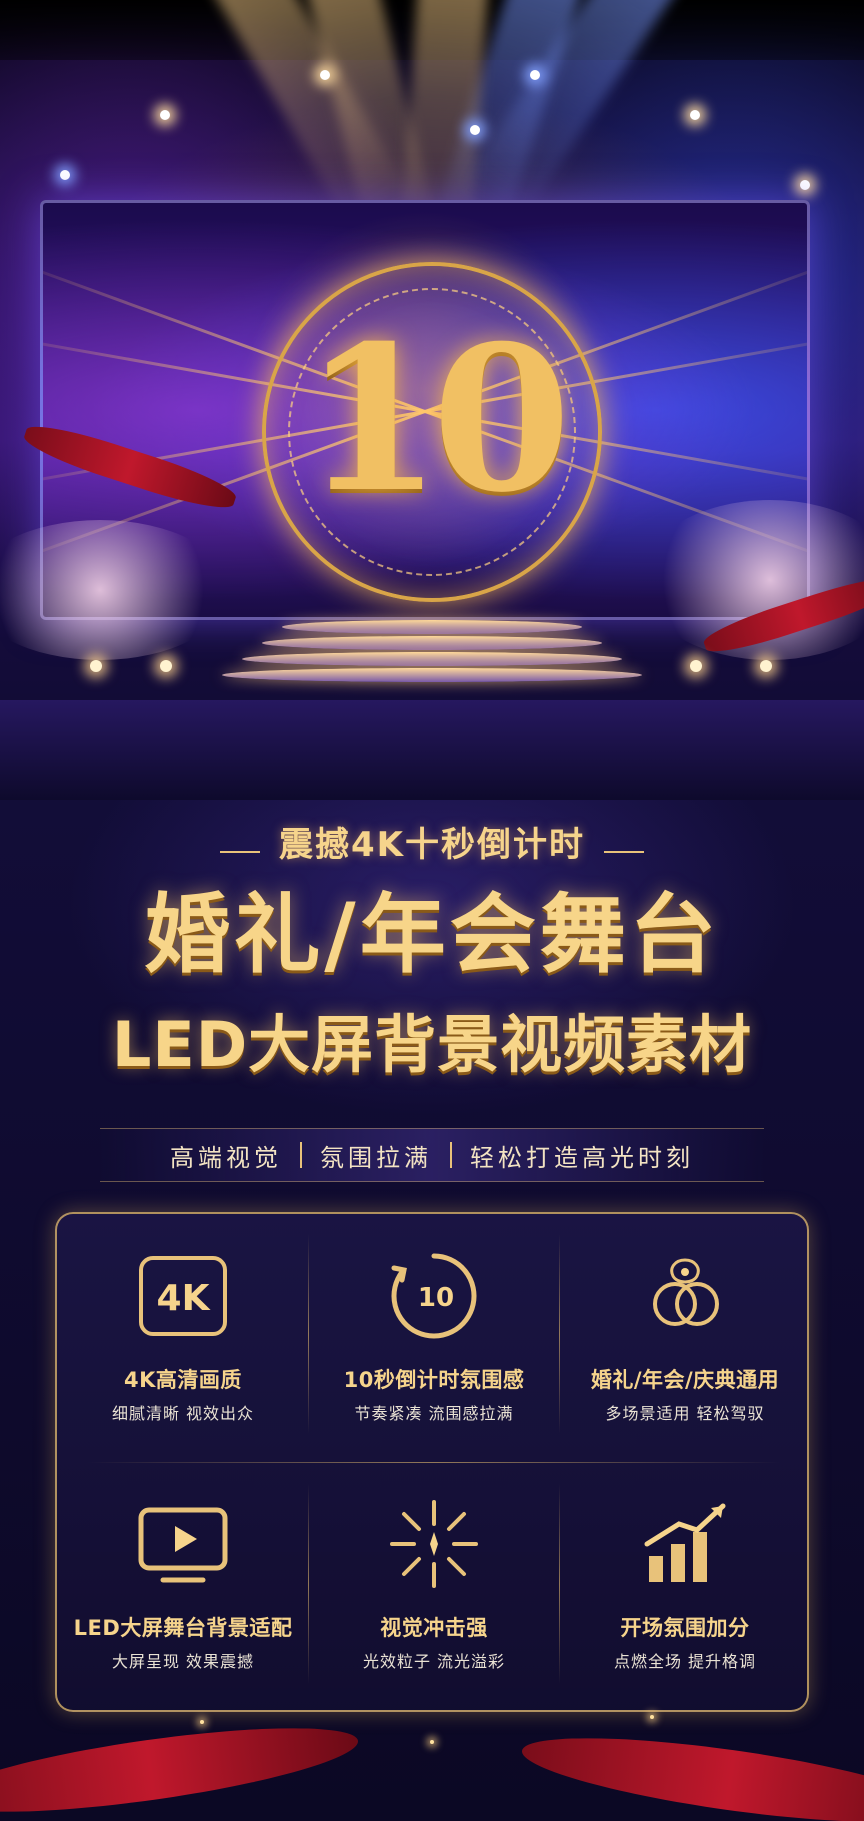 The height and width of the screenshot is (1821, 864). I want to click on feature-led-screen: LED大屏舞台背景适配 大屏呈现 效果震撼, so click(183, 1587).